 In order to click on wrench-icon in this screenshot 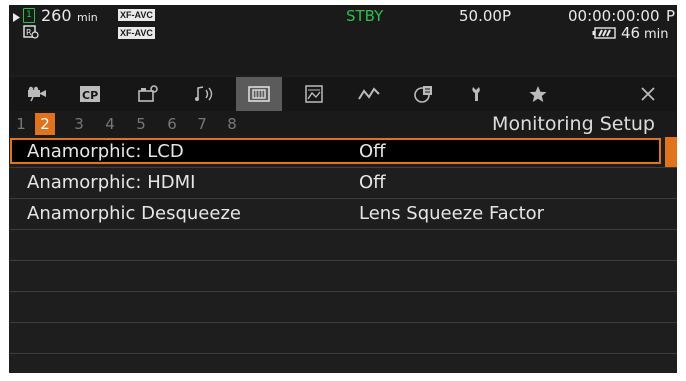, I will do `click(476, 94)`.